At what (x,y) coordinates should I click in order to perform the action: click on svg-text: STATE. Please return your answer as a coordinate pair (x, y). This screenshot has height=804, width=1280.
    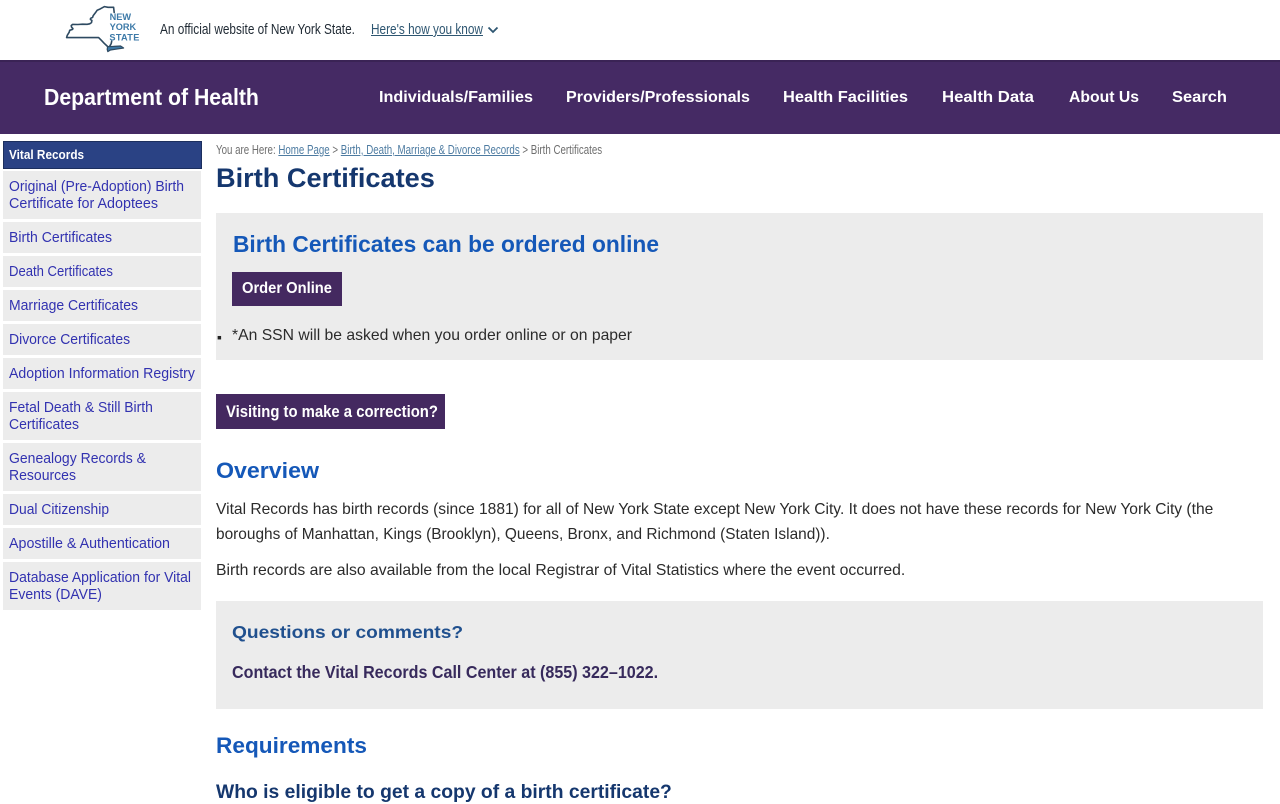
    Looking at the image, I should click on (124, 37).